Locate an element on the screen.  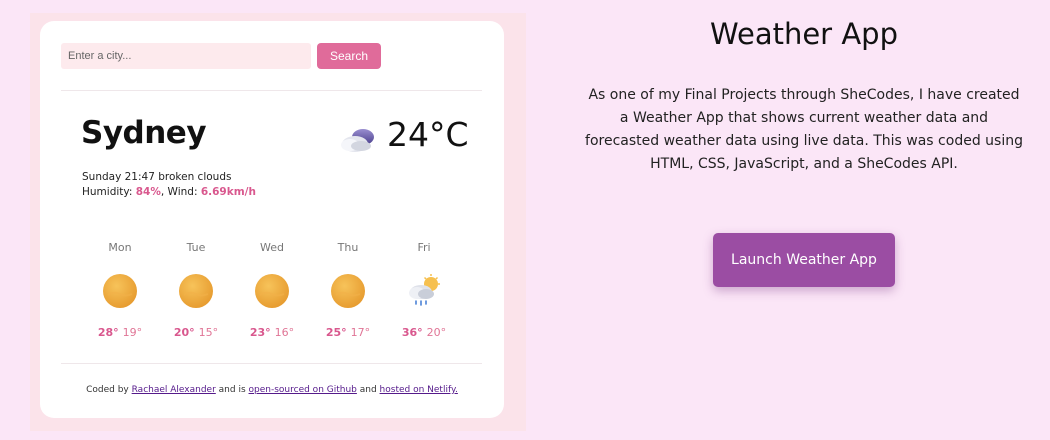
forecast-day-label: Tue is located at coordinates (196, 247).